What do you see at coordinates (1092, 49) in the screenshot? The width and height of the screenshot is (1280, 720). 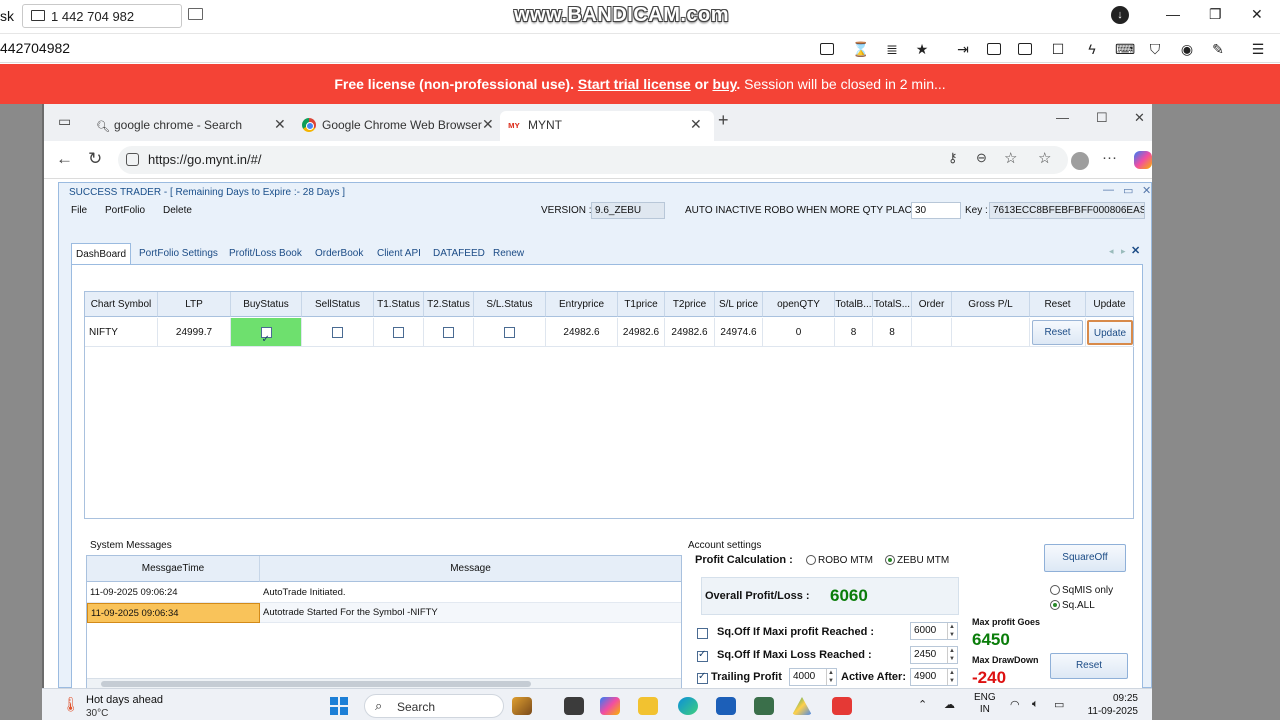 I see `lightning-icon: ϟ` at bounding box center [1092, 49].